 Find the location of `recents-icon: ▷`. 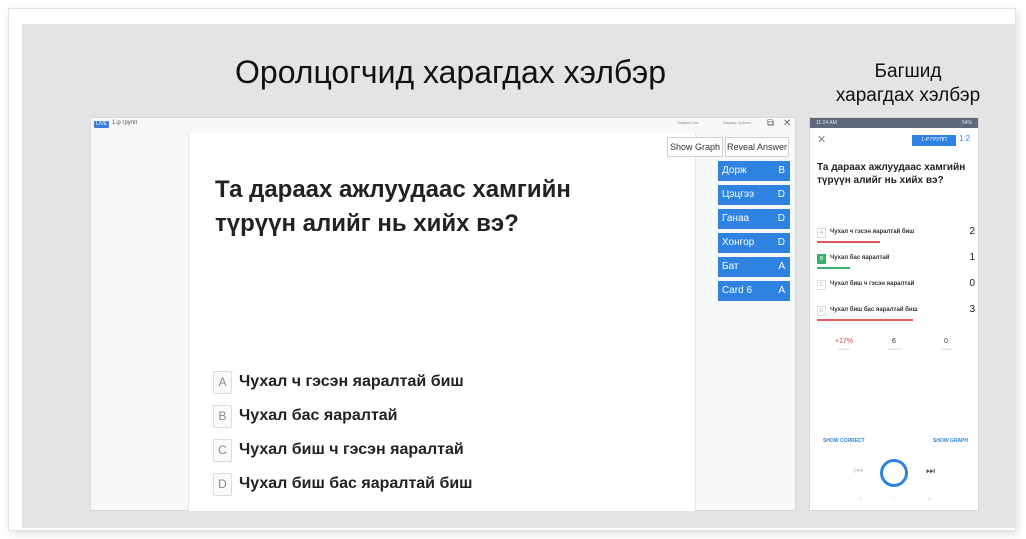

recents-icon: ▷ is located at coordinates (930, 499).